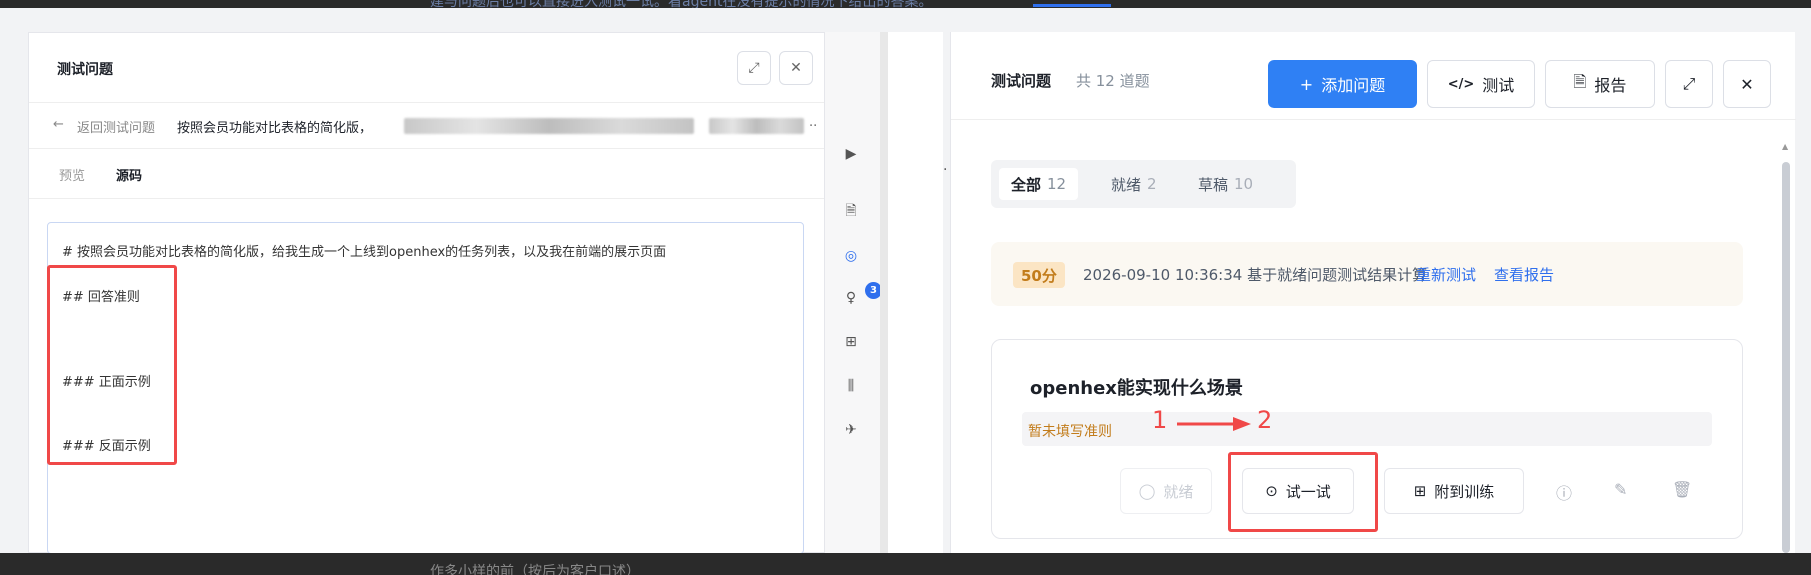  Describe the element at coordinates (1039, 275) in the screenshot. I see `score-badge: 50分` at that location.